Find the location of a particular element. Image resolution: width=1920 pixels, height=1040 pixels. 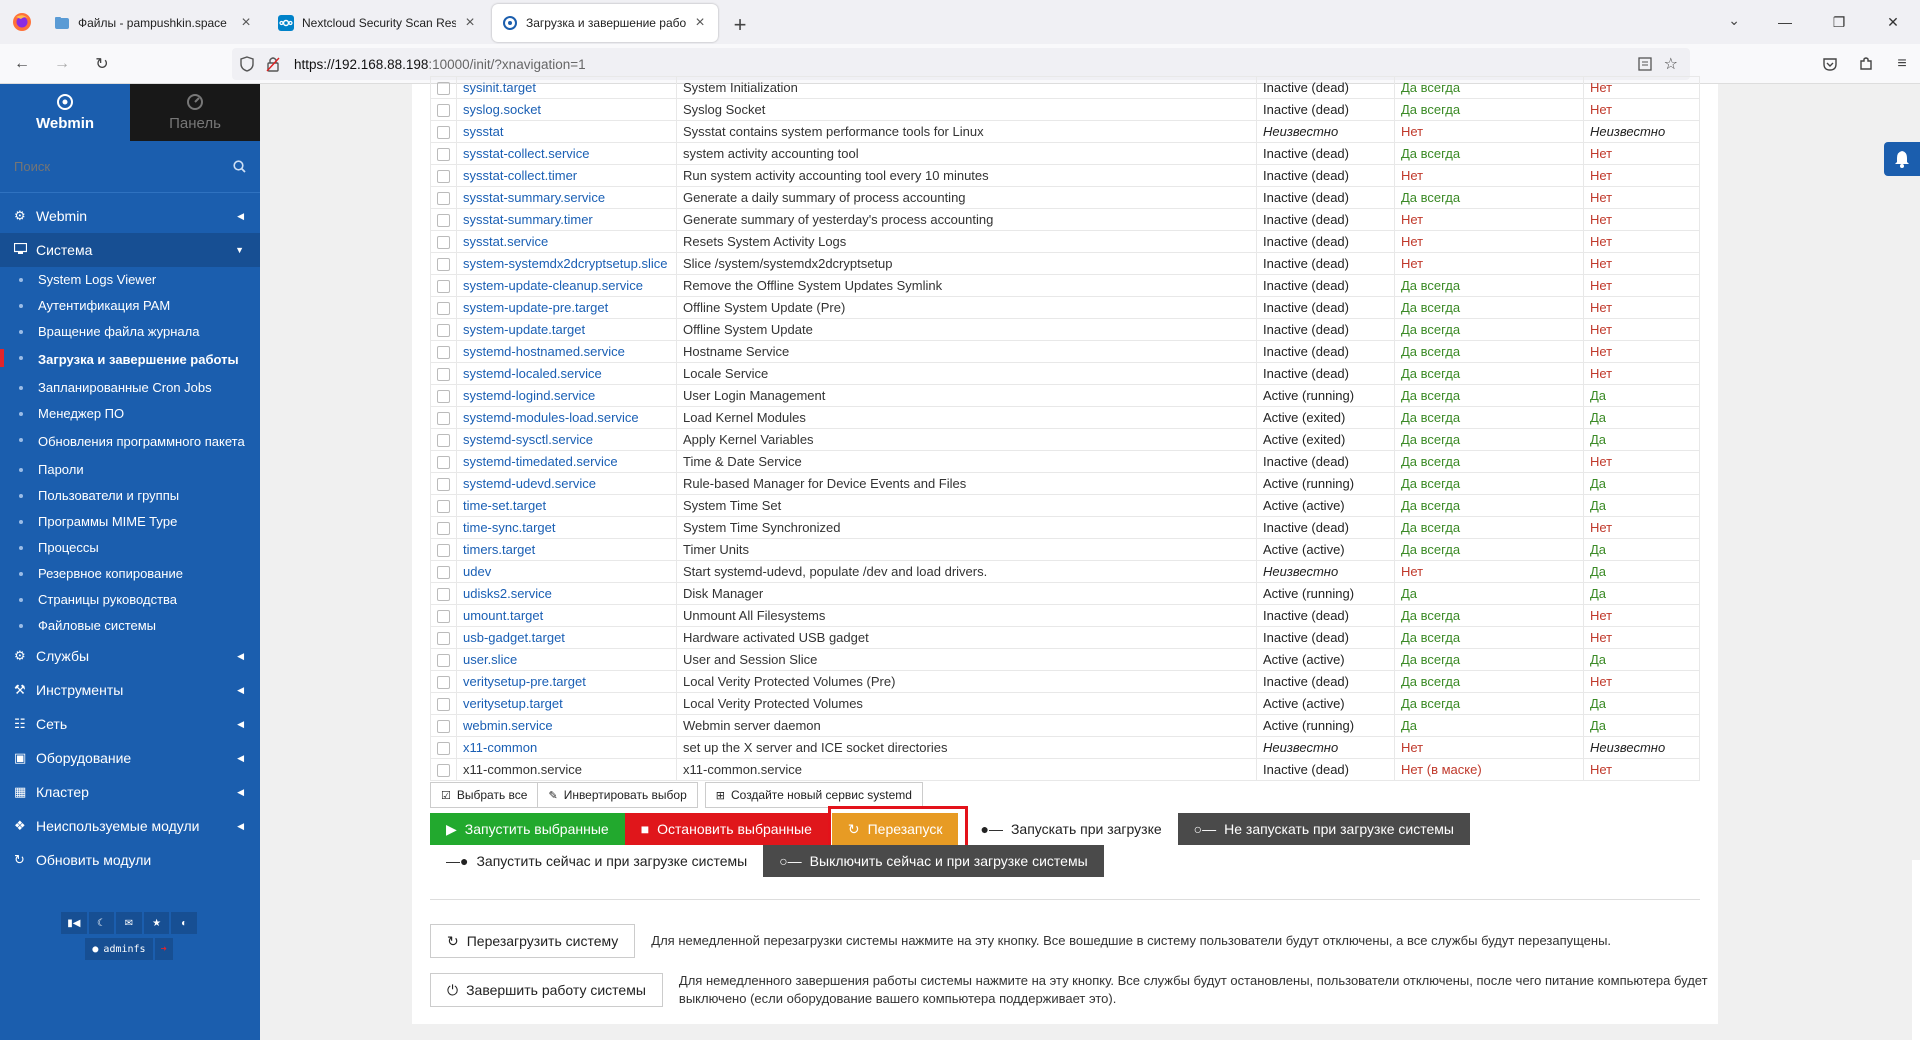

forward-icon: → is located at coordinates (62, 64).